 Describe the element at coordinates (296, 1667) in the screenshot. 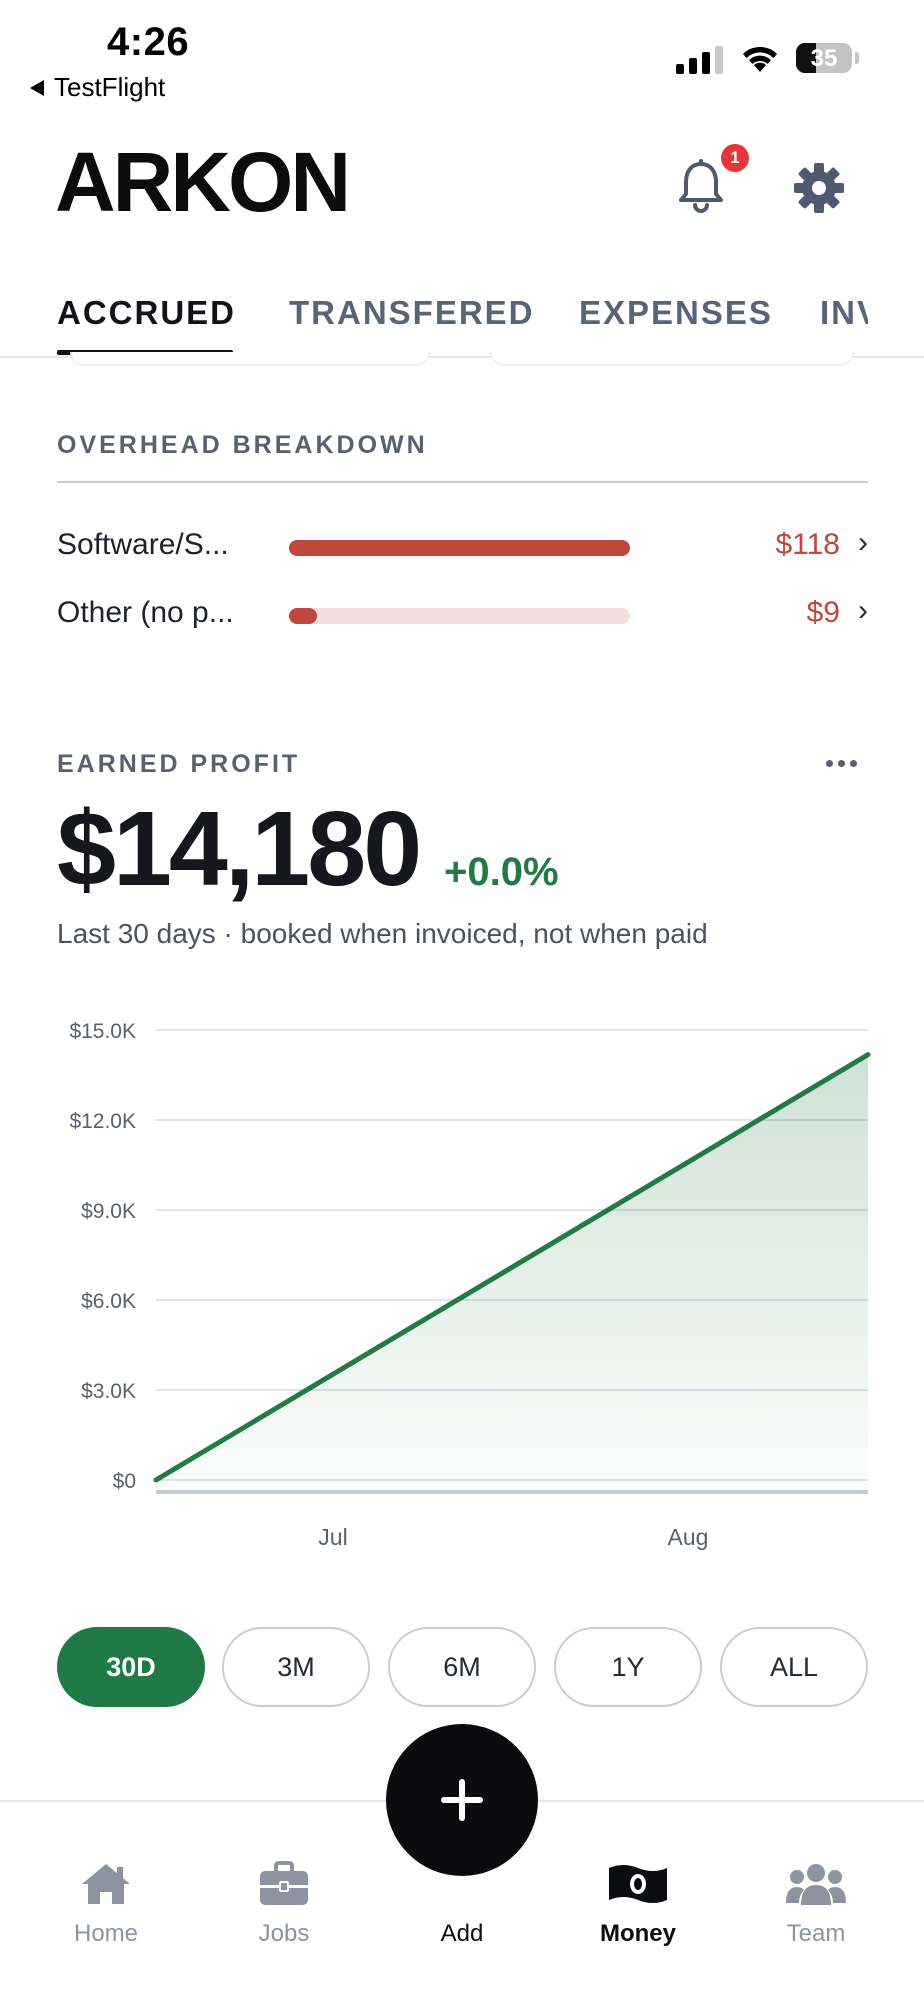

I see `range-3m-button: 3M` at that location.